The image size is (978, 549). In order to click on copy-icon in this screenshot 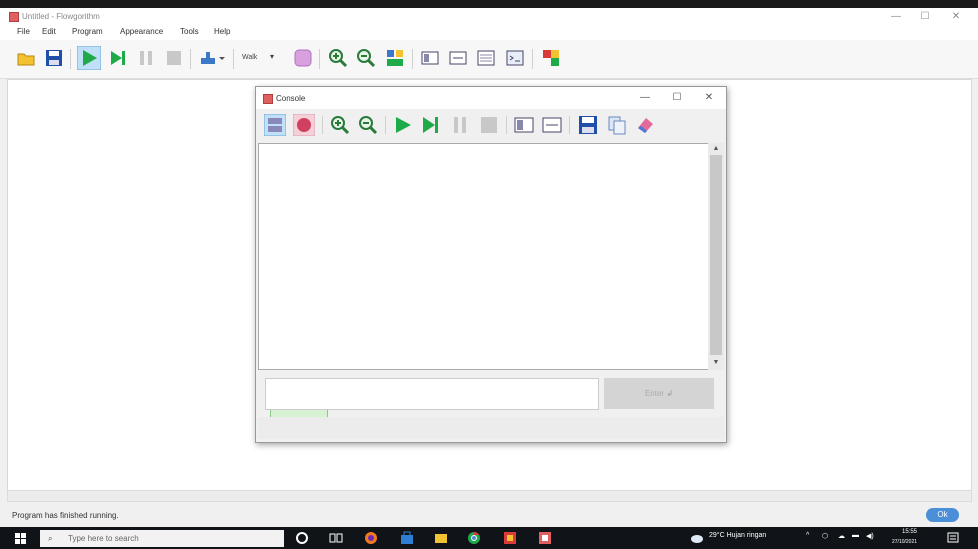, I will do `click(617, 125)`.